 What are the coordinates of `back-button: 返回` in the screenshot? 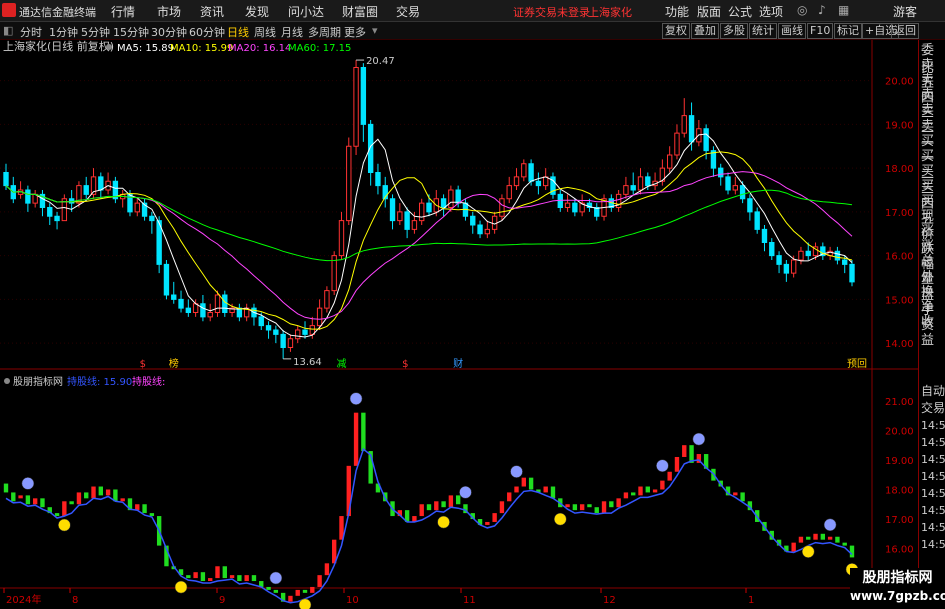 It's located at (905, 31).